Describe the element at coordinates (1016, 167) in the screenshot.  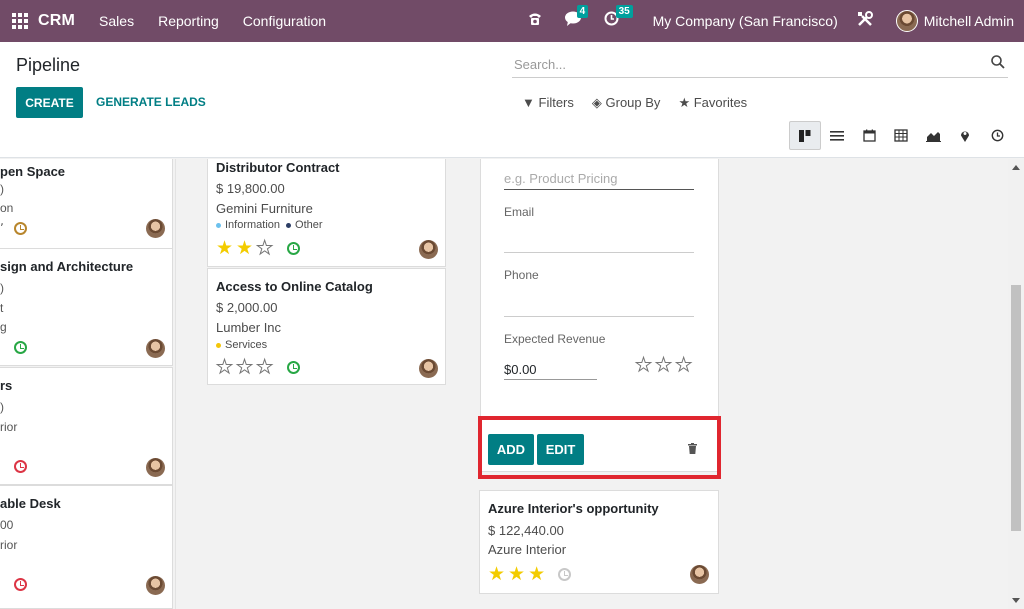
I see `scroll-up-arrow` at that location.